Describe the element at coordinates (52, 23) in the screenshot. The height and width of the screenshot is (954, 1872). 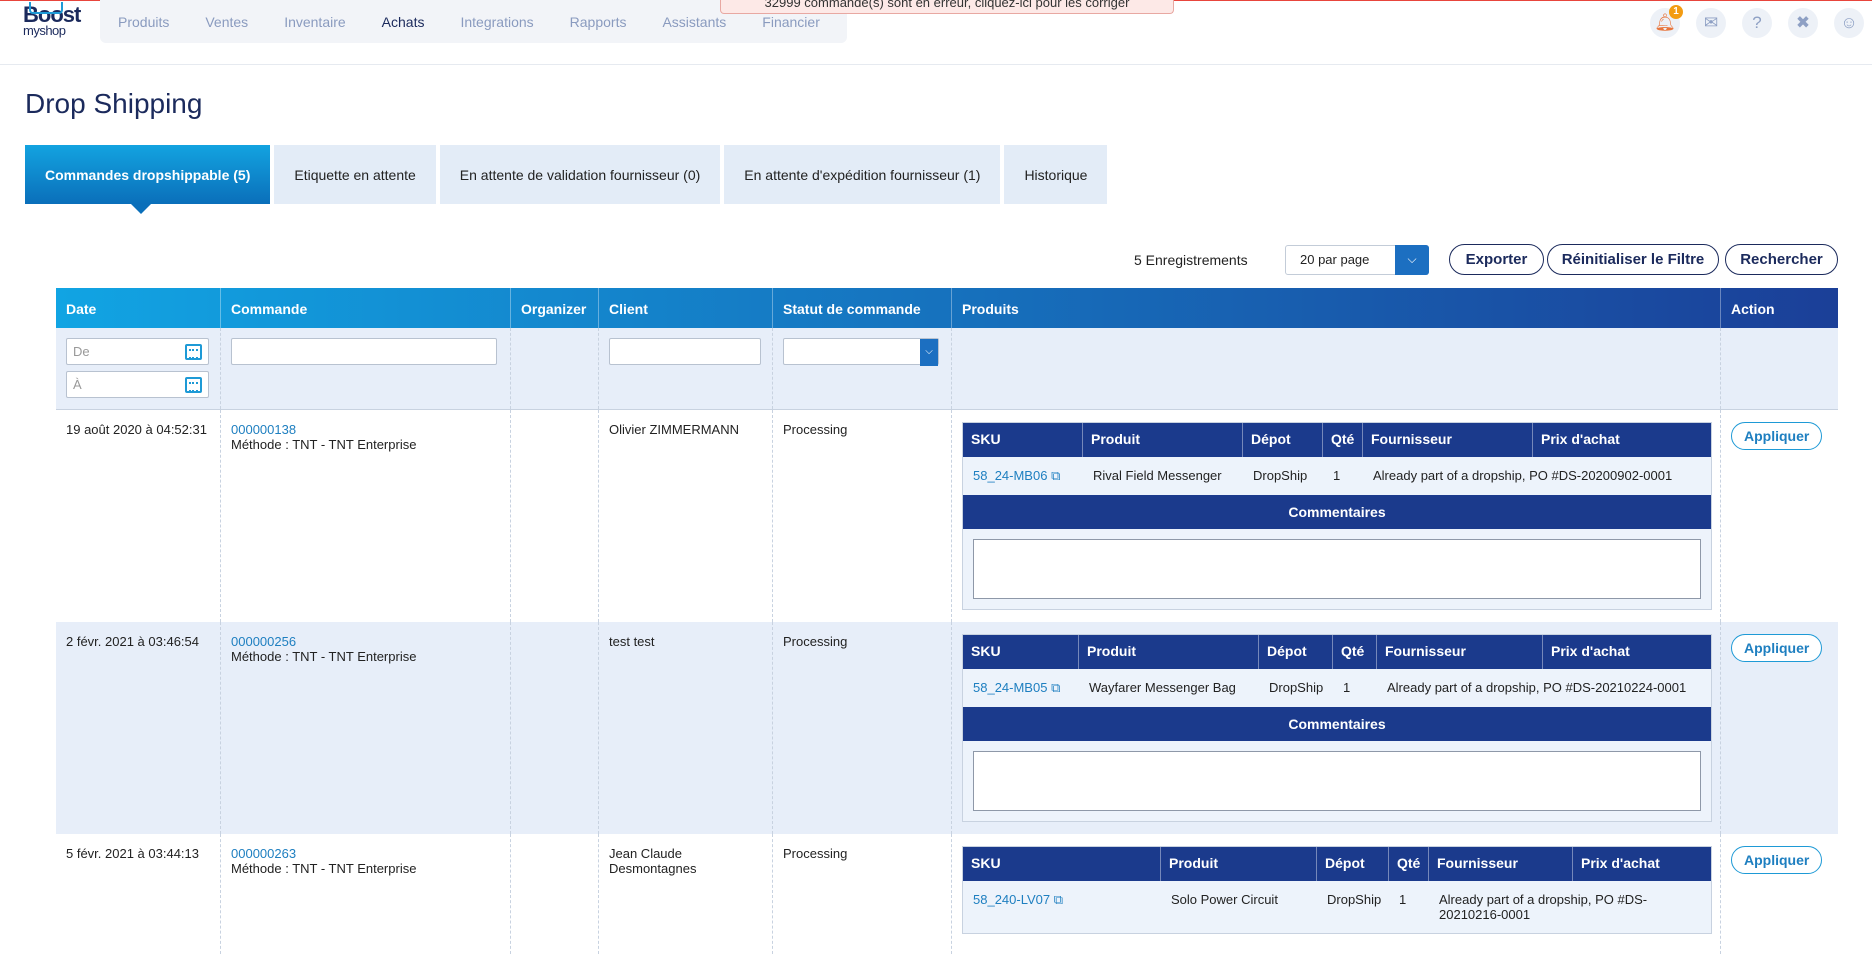
I see `boostmyshop-logo: Boost myshop` at that location.